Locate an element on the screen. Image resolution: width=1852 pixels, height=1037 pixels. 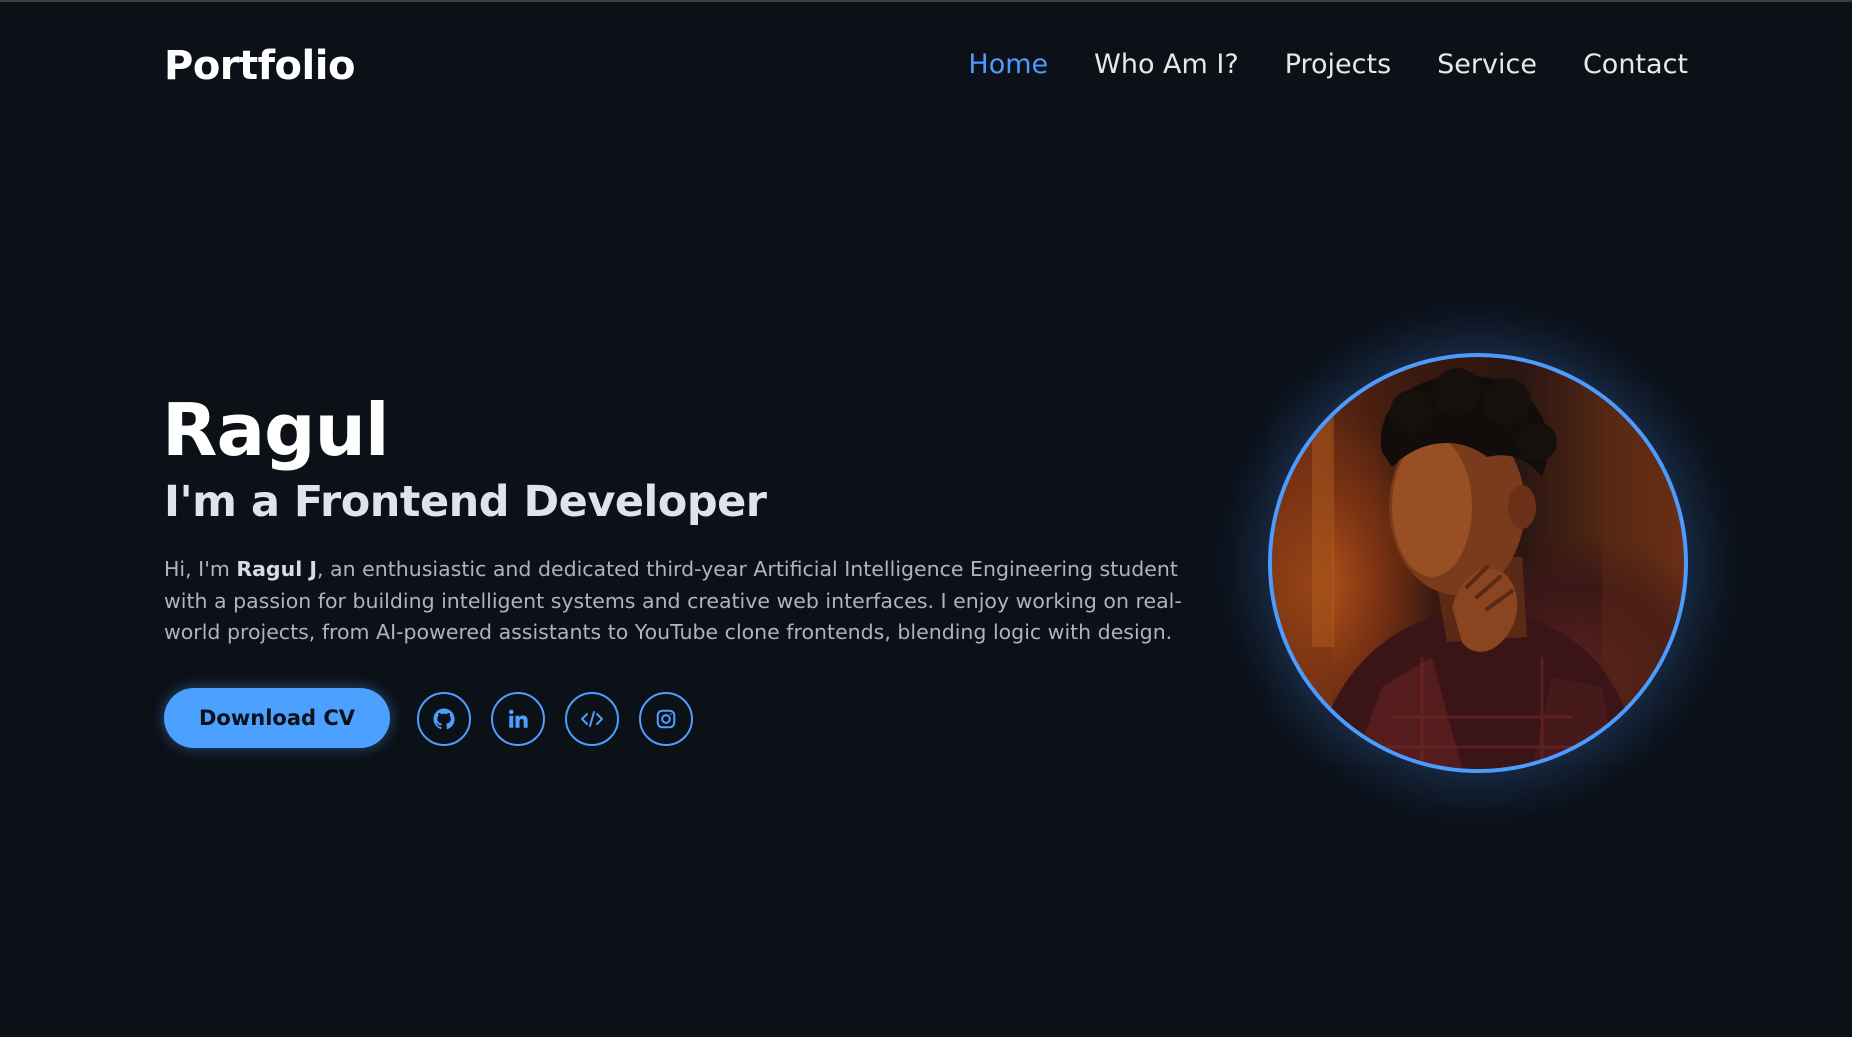
site-logo: Portfolio is located at coordinates (259, 66).